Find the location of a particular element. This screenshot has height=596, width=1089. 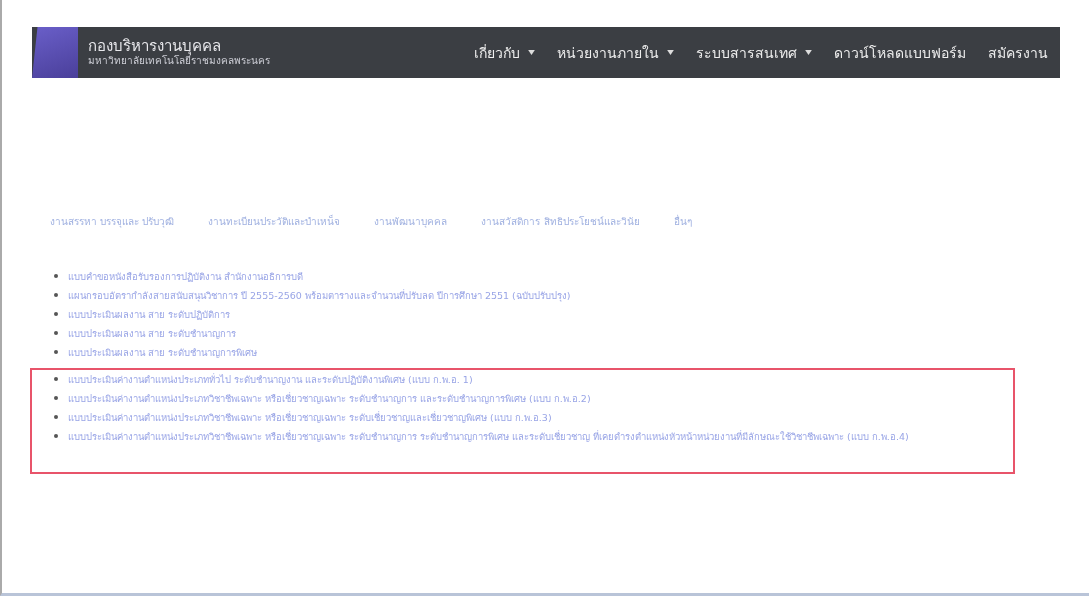

document-link: แบบประเมินค่างานตำแหน่งประเภทวิชาชีพเฉพาะ หรือเชี่ยวชาญเฉพาะ ระดับชำนาญการ และระดับชำนาญการพิเศษ (แบบ ก.พ.อ.2) is located at coordinates (329, 398).